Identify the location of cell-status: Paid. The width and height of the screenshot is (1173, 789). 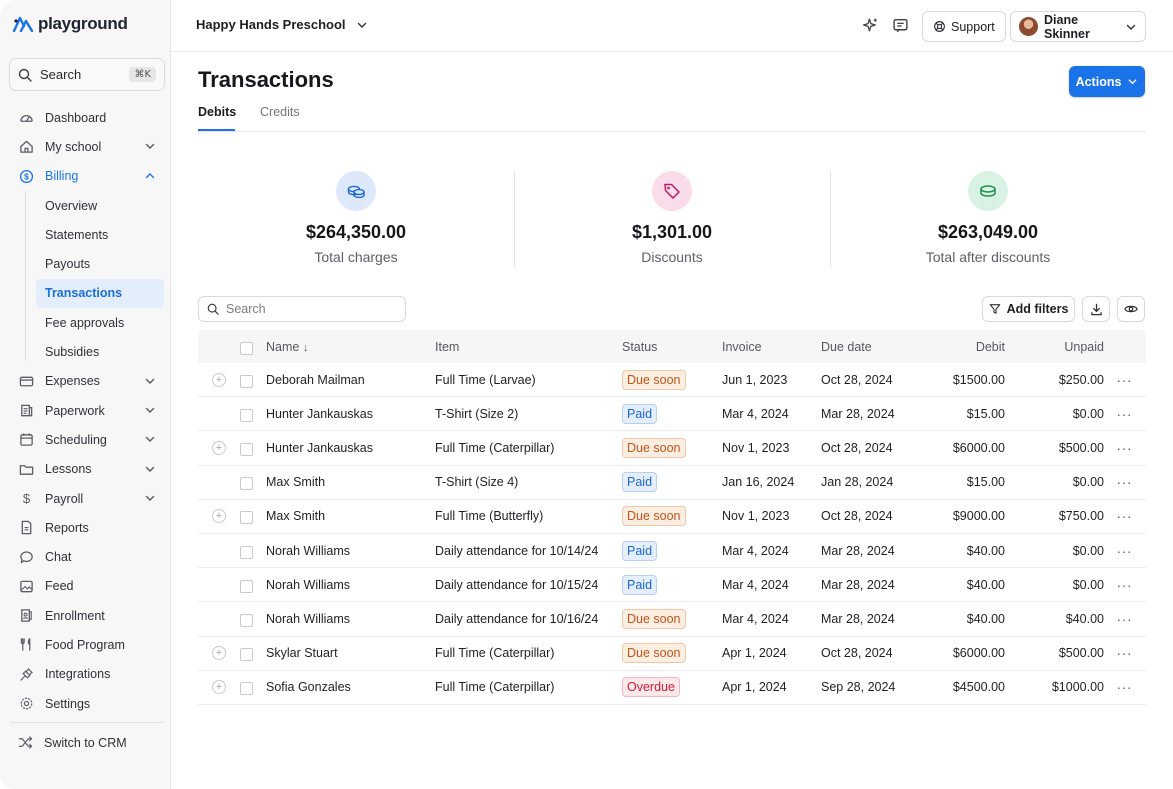
(640, 550).